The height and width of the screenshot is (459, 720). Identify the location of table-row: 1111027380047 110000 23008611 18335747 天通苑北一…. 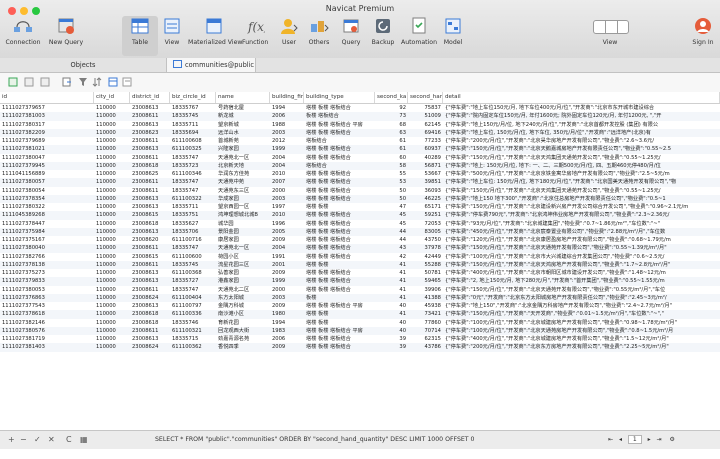
(360, 158).